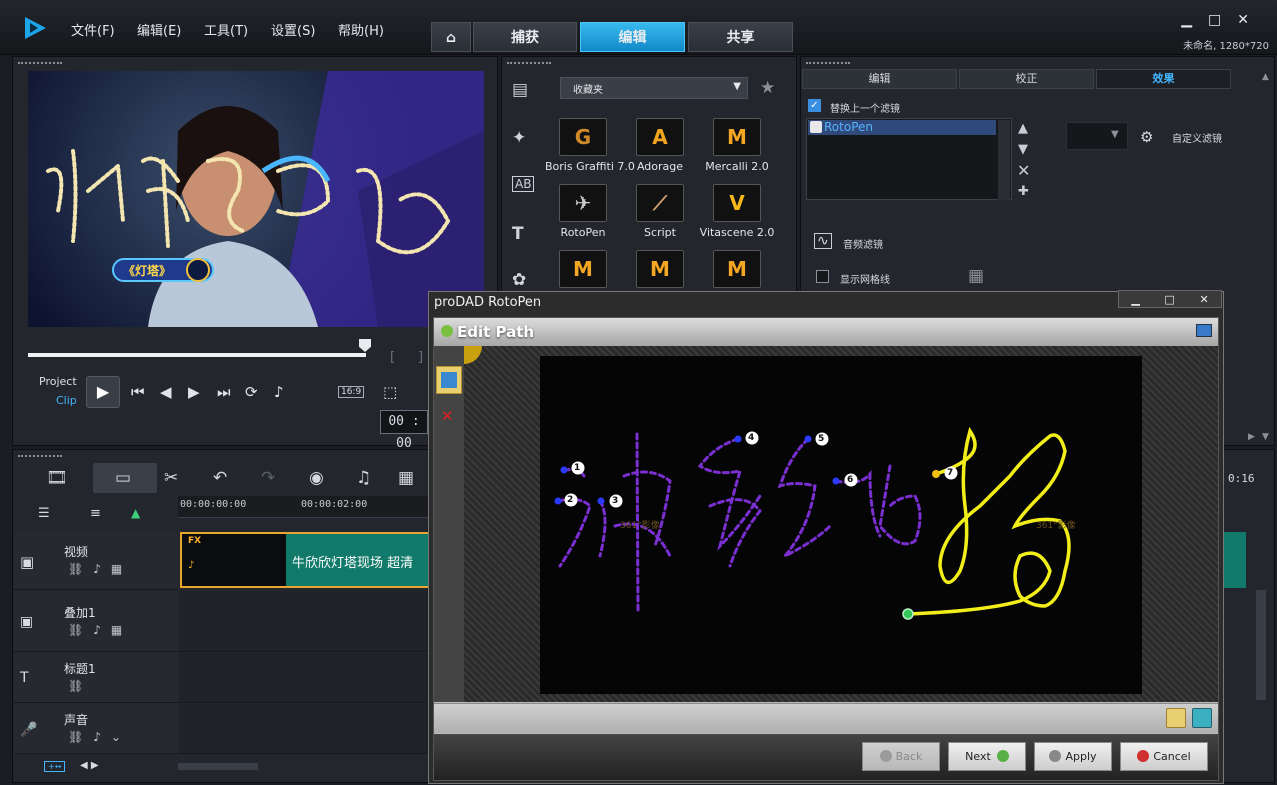  Describe the element at coordinates (159, 29) in the screenshot. I see `menu-edit: 编辑(E)` at that location.